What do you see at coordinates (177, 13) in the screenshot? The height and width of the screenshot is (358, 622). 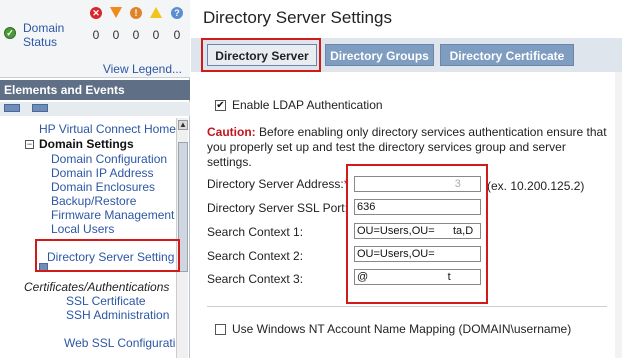 I see `info-icon: ?` at bounding box center [177, 13].